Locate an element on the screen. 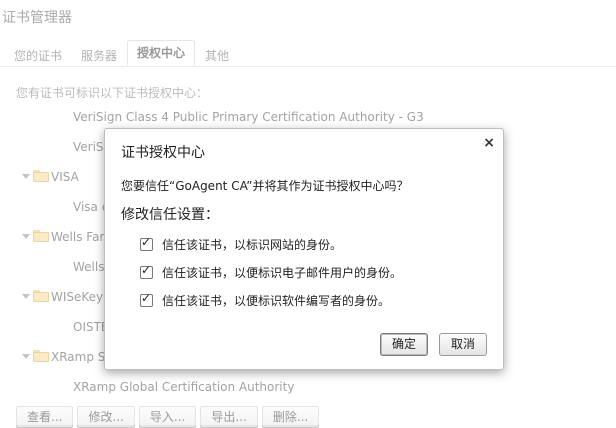 This screenshot has height=428, width=616. trust-email-option: 信任该证书，以便标识电子邮件用户的身份。 is located at coordinates (271, 272).